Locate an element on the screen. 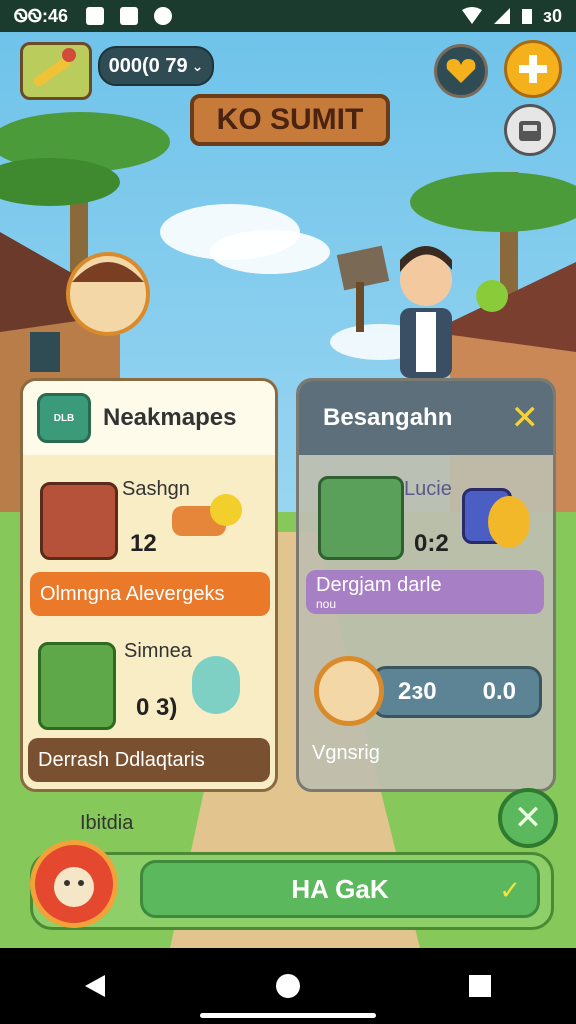 The width and height of the screenshot is (576, 1024). status-time: ᏫᏫ:46 is located at coordinates (41, 15).